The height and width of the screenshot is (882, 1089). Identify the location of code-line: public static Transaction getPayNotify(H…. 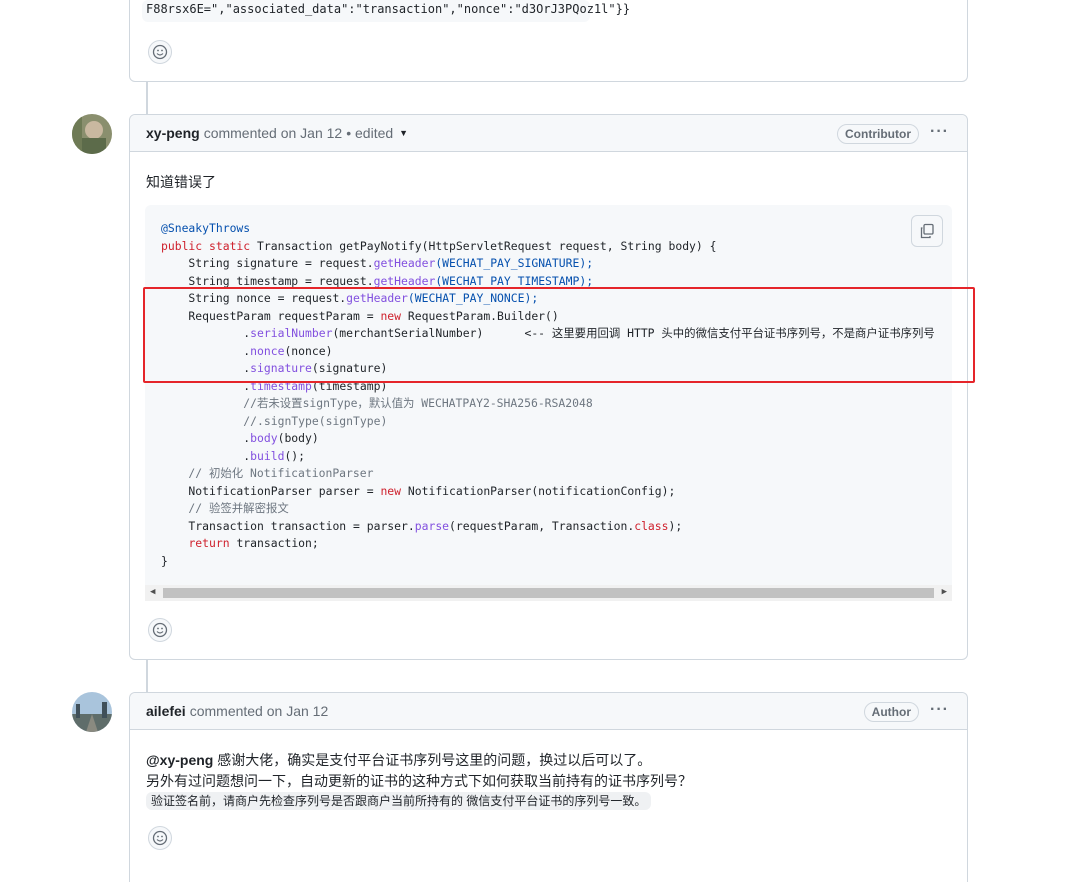
(439, 245).